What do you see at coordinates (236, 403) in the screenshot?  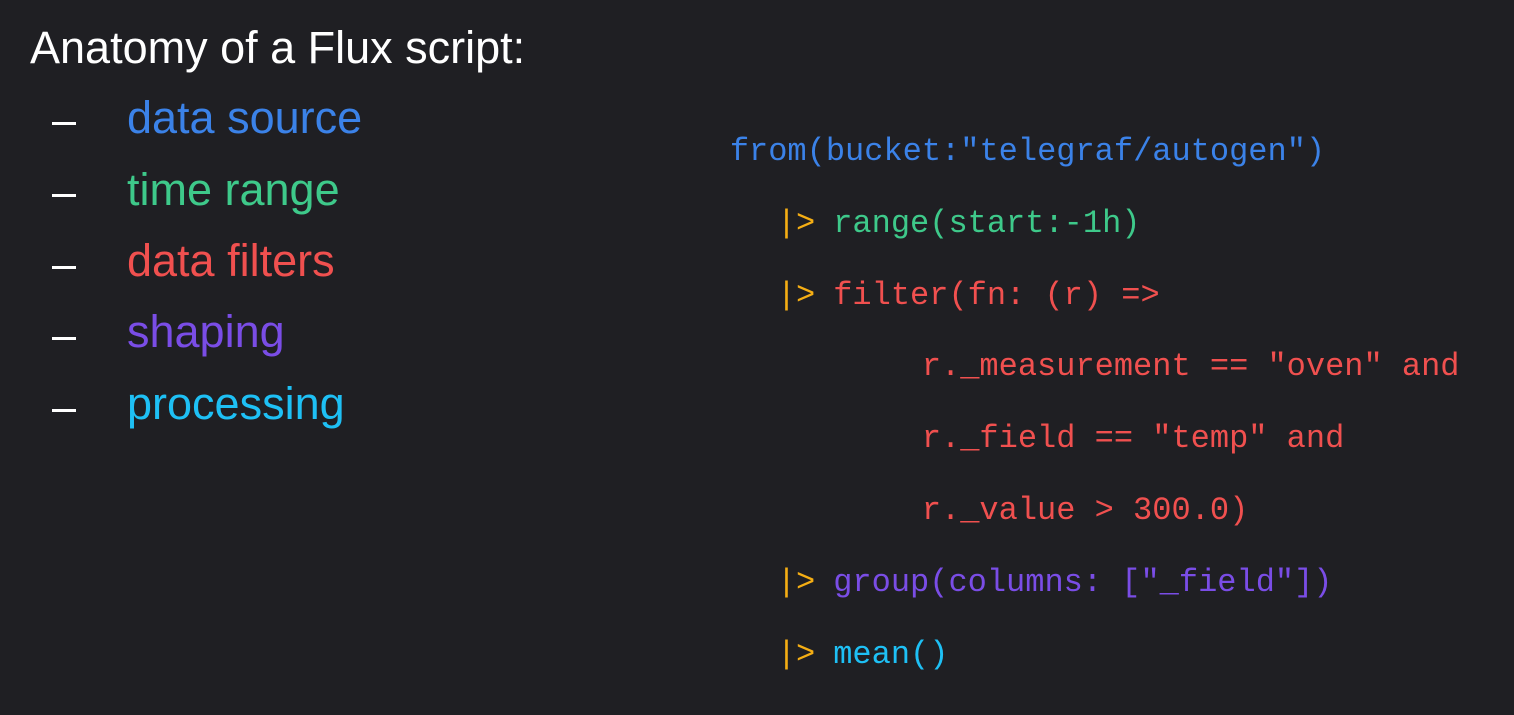 I see `bullet-processing: processing` at bounding box center [236, 403].